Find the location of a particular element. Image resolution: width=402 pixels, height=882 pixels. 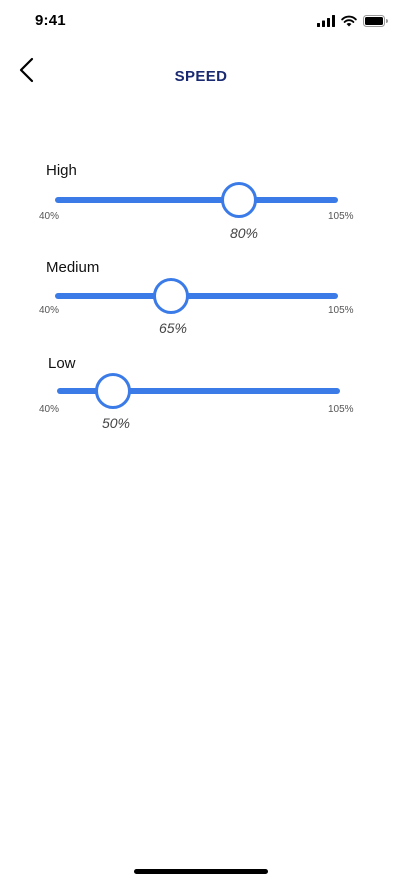

page-title: SPEED is located at coordinates (201, 76).